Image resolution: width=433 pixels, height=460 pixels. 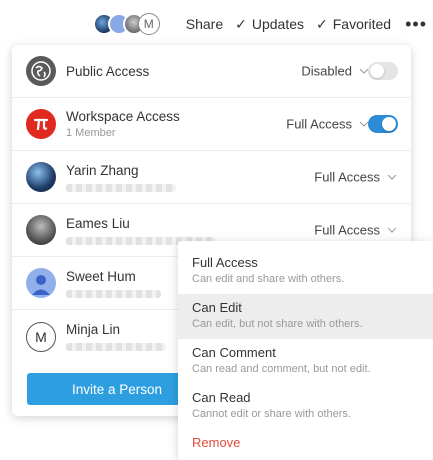 I want to click on workspace-access-toggle, so click(x=383, y=124).